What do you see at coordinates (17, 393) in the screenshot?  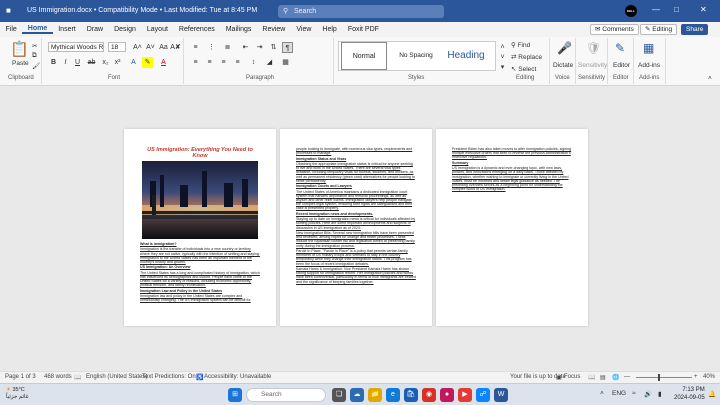 I see `weather-widget: ☀ 35°C غائم جزئياً` at bounding box center [17, 393].